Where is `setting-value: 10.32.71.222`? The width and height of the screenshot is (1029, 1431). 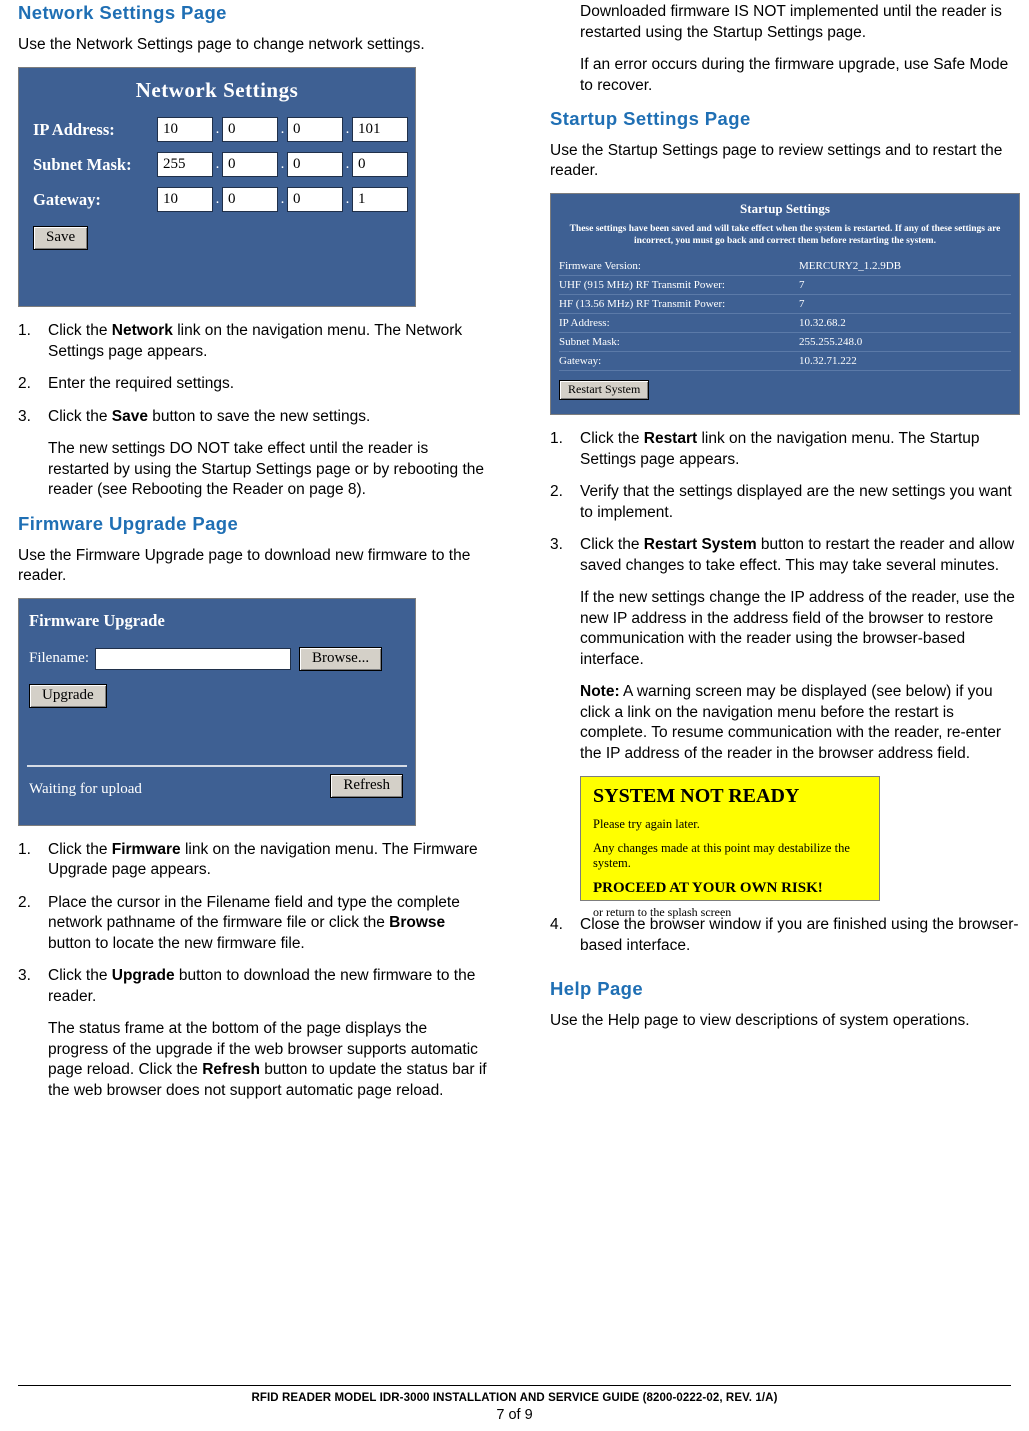 setting-value: 10.32.71.222 is located at coordinates (828, 361).